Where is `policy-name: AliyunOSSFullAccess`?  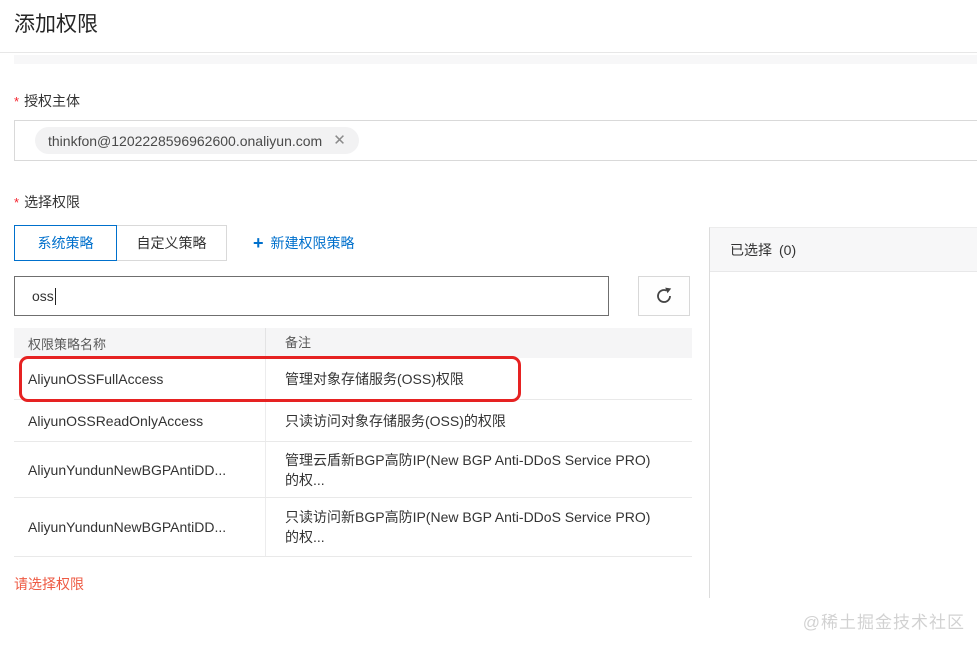 policy-name: AliyunOSSFullAccess is located at coordinates (96, 378).